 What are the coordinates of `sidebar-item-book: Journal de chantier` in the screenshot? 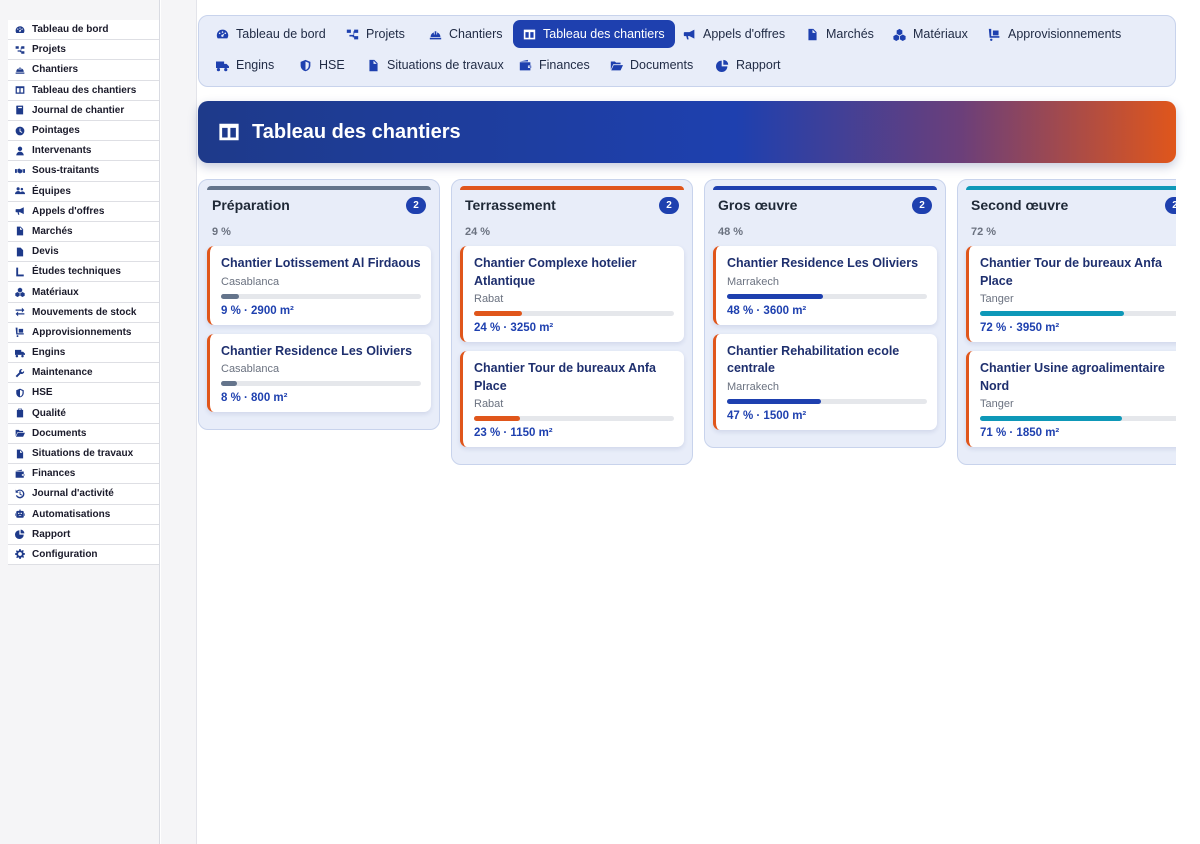 It's located at (83, 110).